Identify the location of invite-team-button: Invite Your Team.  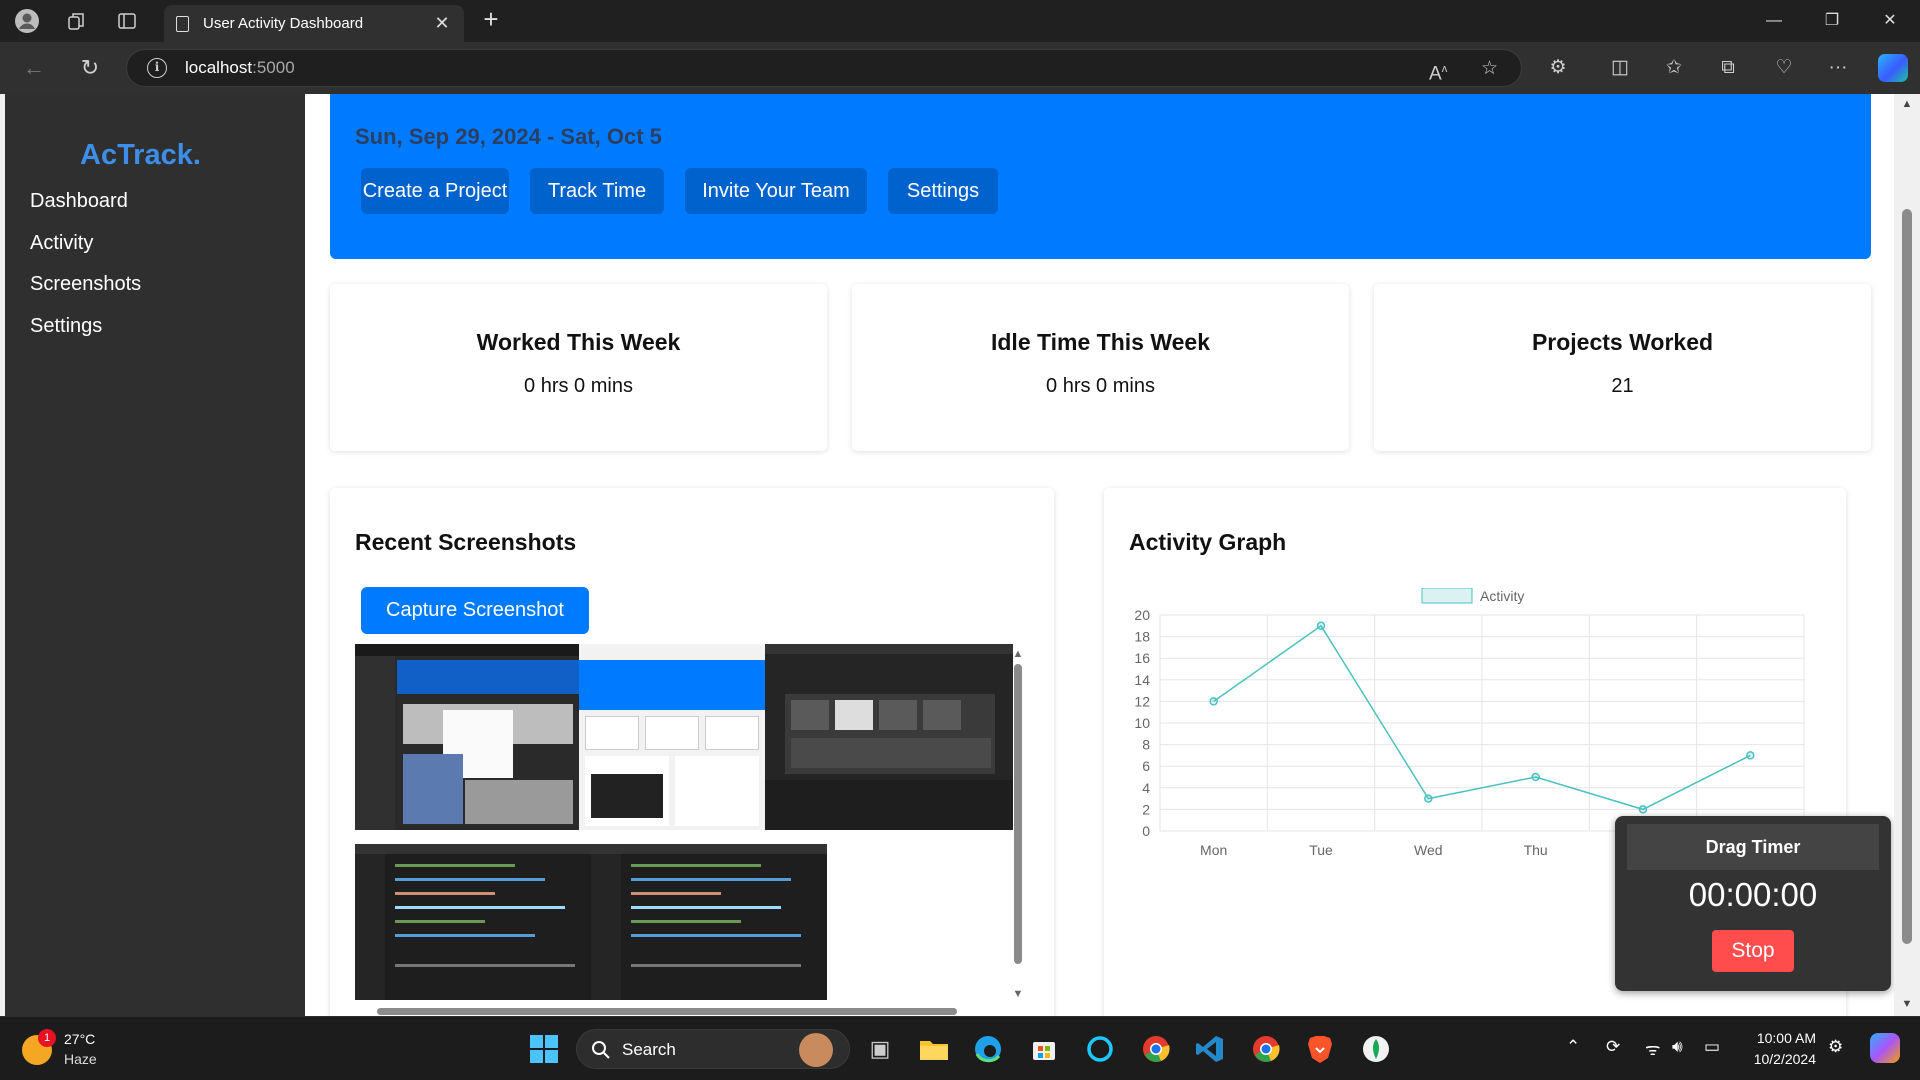
(776, 191).